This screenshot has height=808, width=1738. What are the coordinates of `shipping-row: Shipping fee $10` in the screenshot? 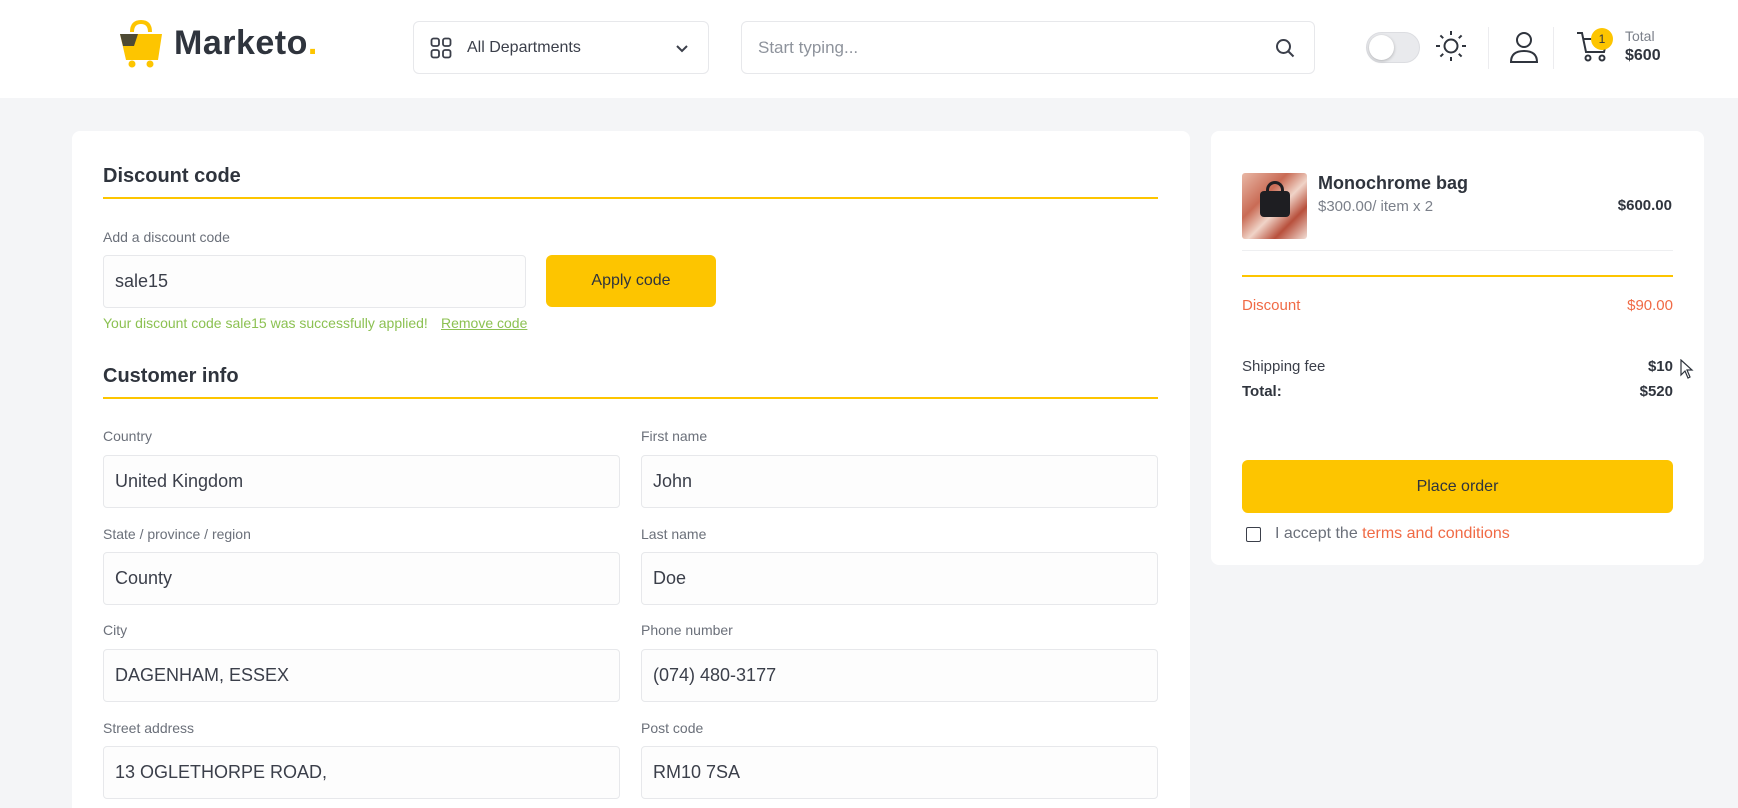 It's located at (1457, 366).